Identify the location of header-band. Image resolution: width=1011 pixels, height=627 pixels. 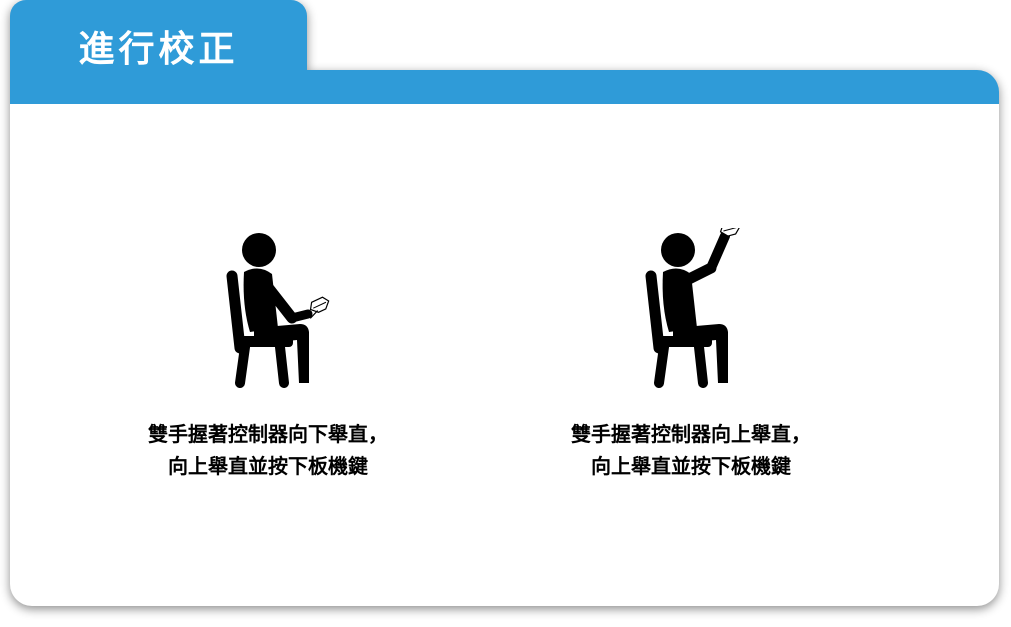
(504, 88).